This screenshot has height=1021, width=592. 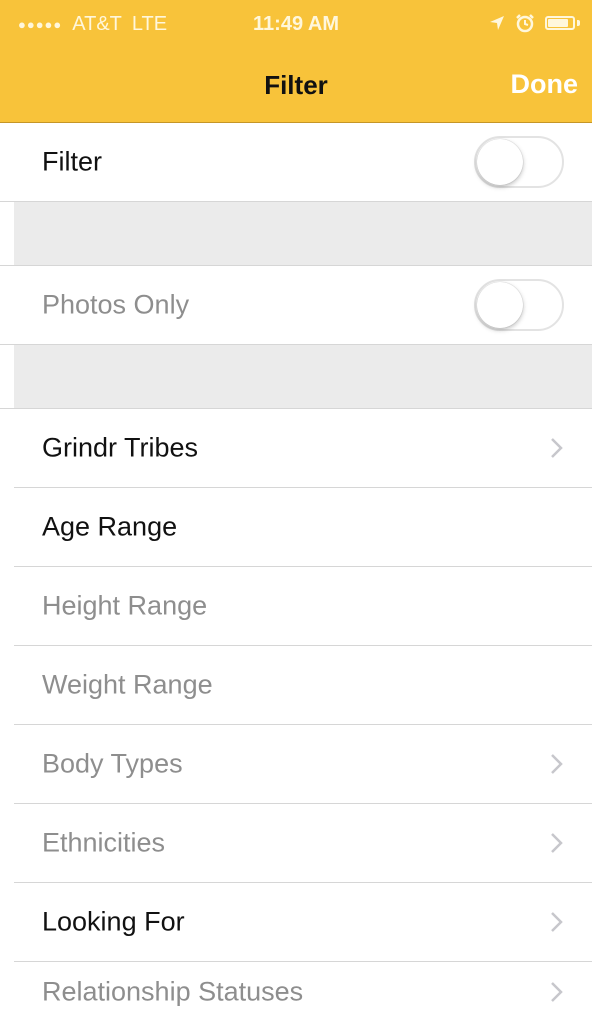 What do you see at coordinates (72, 161) in the screenshot?
I see `filter-label: Filter` at bounding box center [72, 161].